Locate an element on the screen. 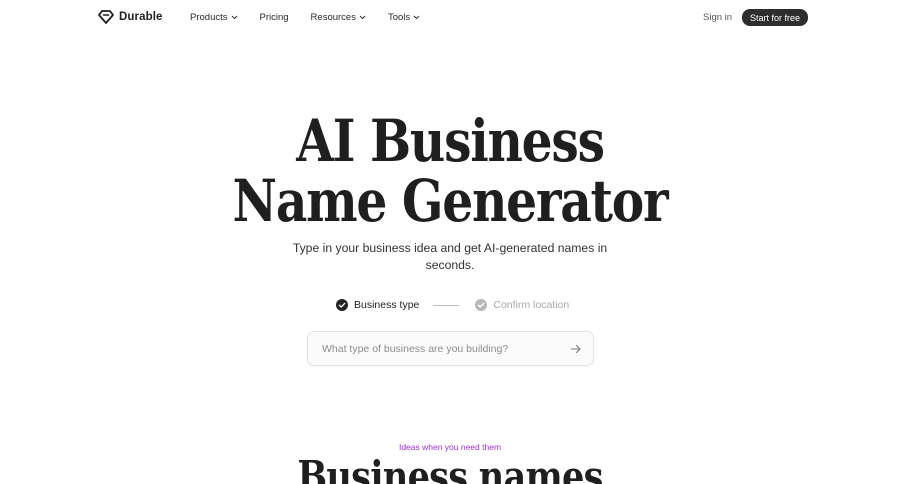  nav-item-tools: Tools is located at coordinates (404, 17).